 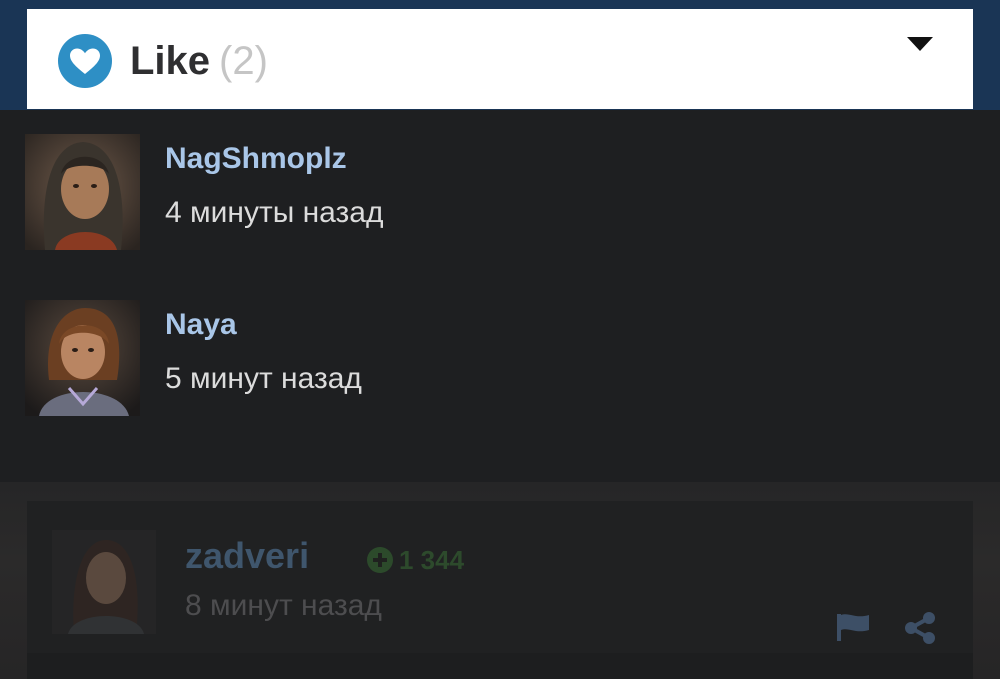 What do you see at coordinates (283, 605) in the screenshot?
I see `comment-time: 8 минут назад` at bounding box center [283, 605].